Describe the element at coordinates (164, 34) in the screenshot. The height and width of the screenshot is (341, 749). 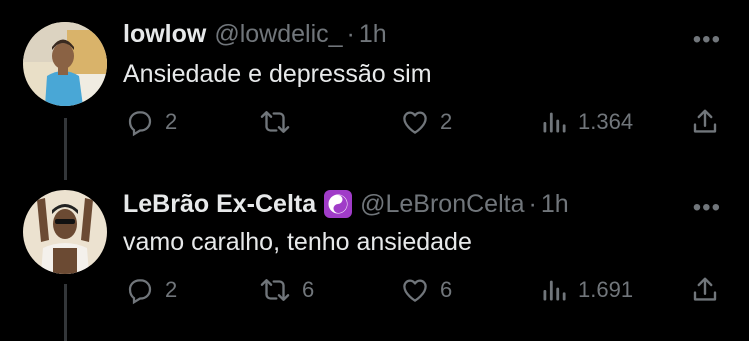
I see `display-name: lowlow` at that location.